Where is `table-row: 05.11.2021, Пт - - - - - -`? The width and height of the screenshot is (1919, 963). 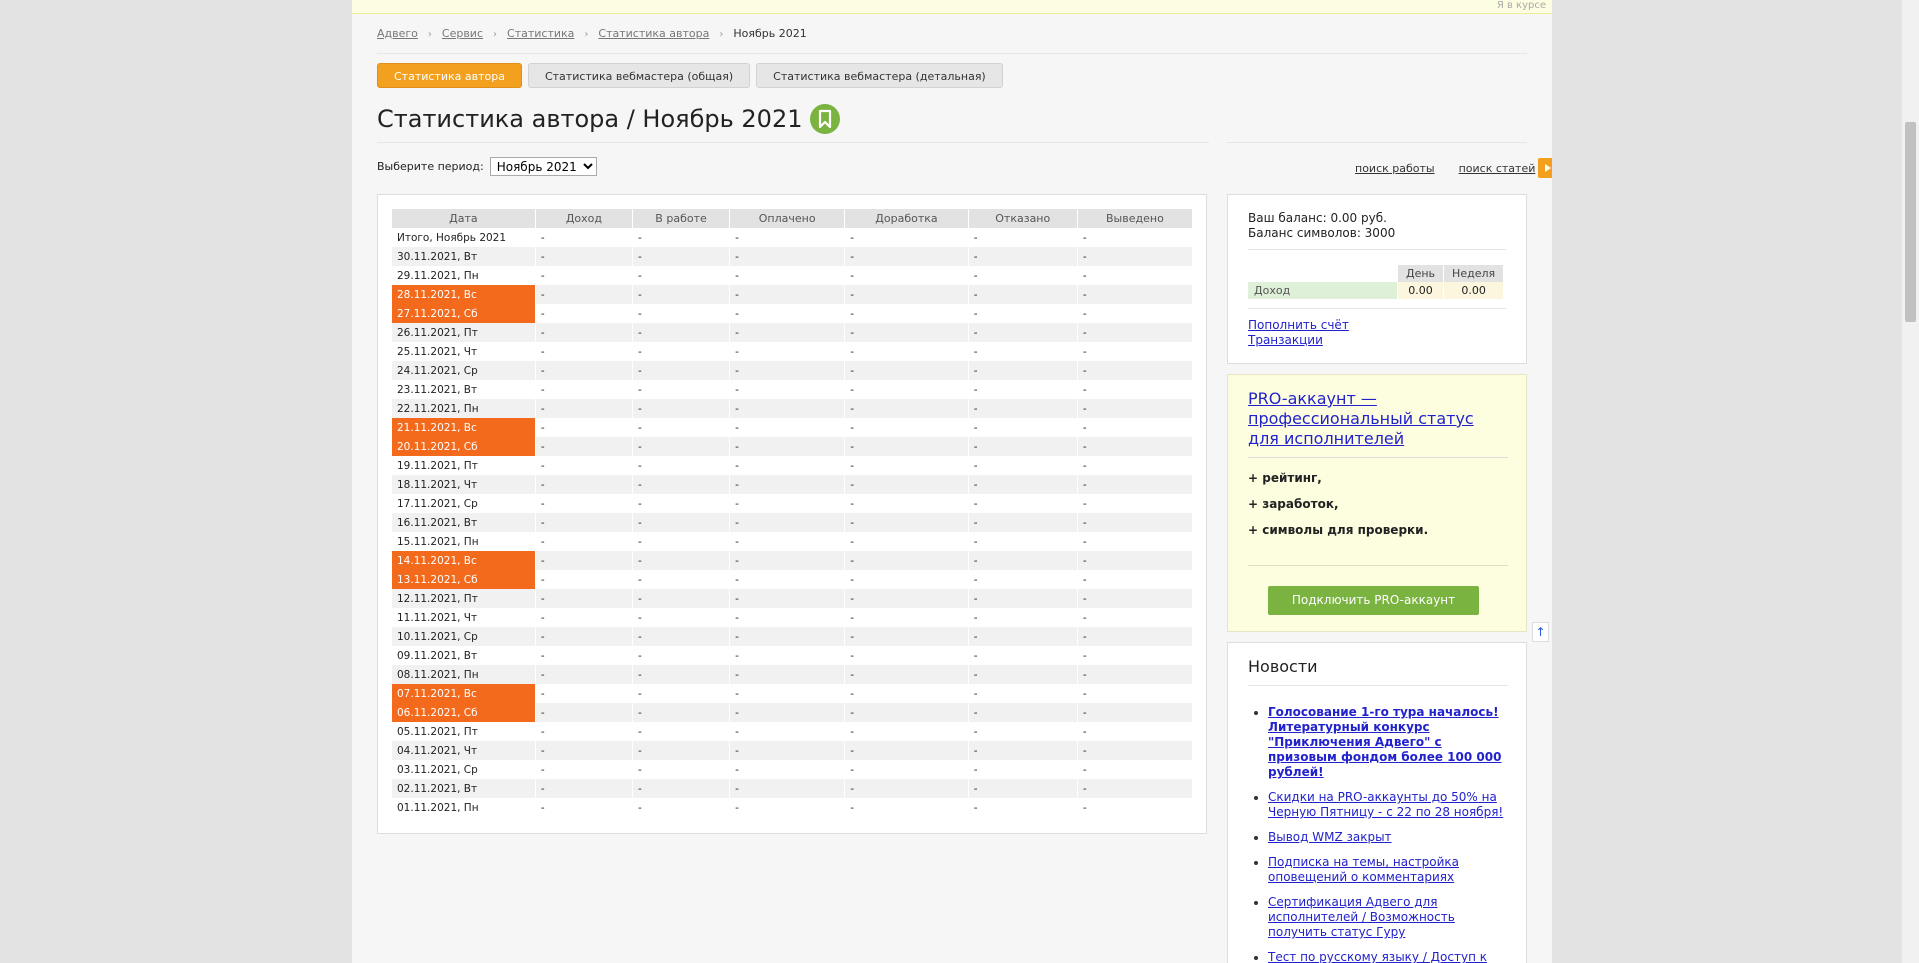
table-row: 05.11.2021, Пт - - - - - - is located at coordinates (793, 731).